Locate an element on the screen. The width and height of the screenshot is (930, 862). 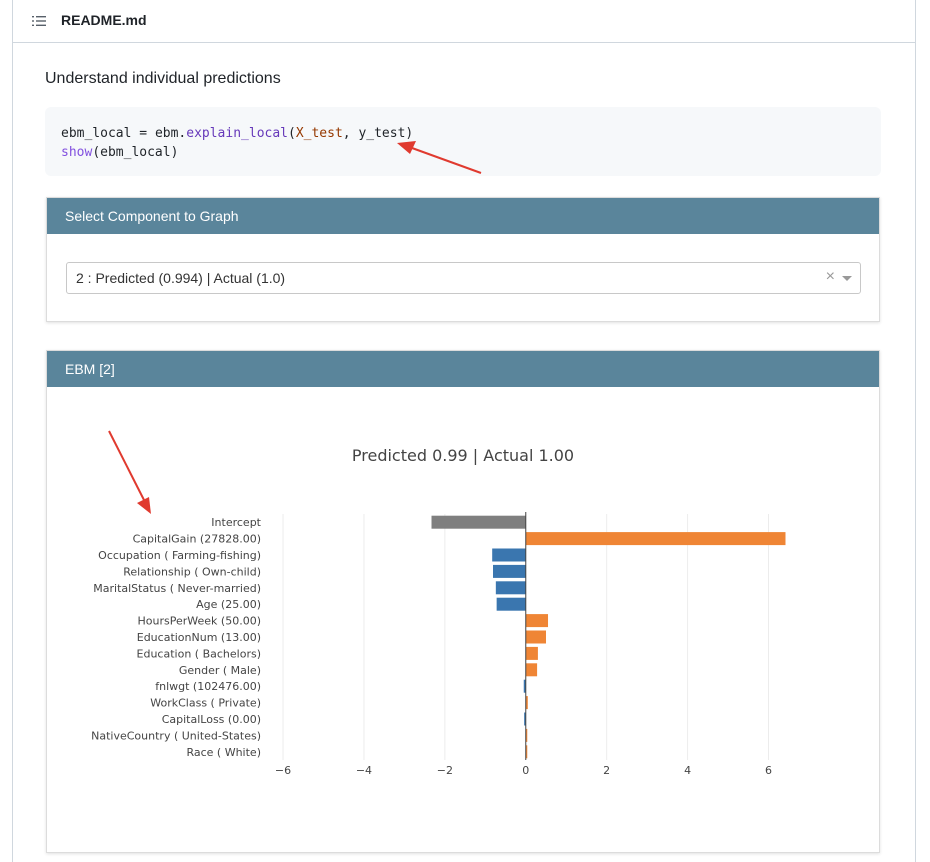
category-label: EducationNum (13.00) is located at coordinates (199, 637).